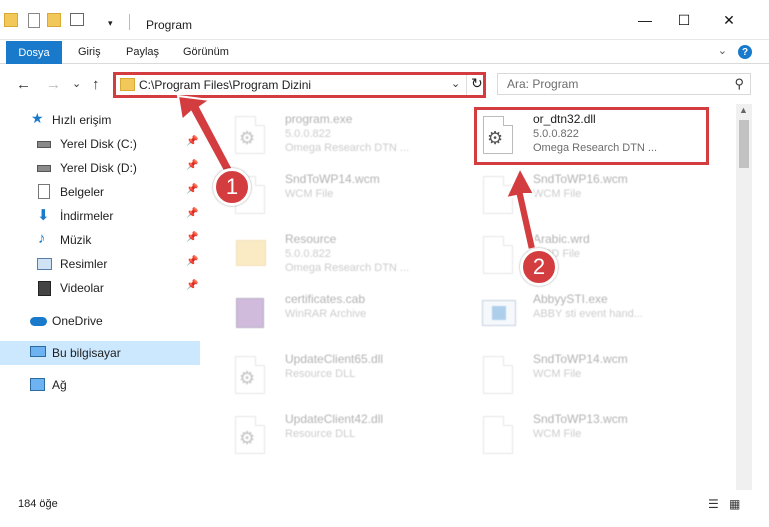  I want to click on search-icon: ⚲, so click(739, 84).